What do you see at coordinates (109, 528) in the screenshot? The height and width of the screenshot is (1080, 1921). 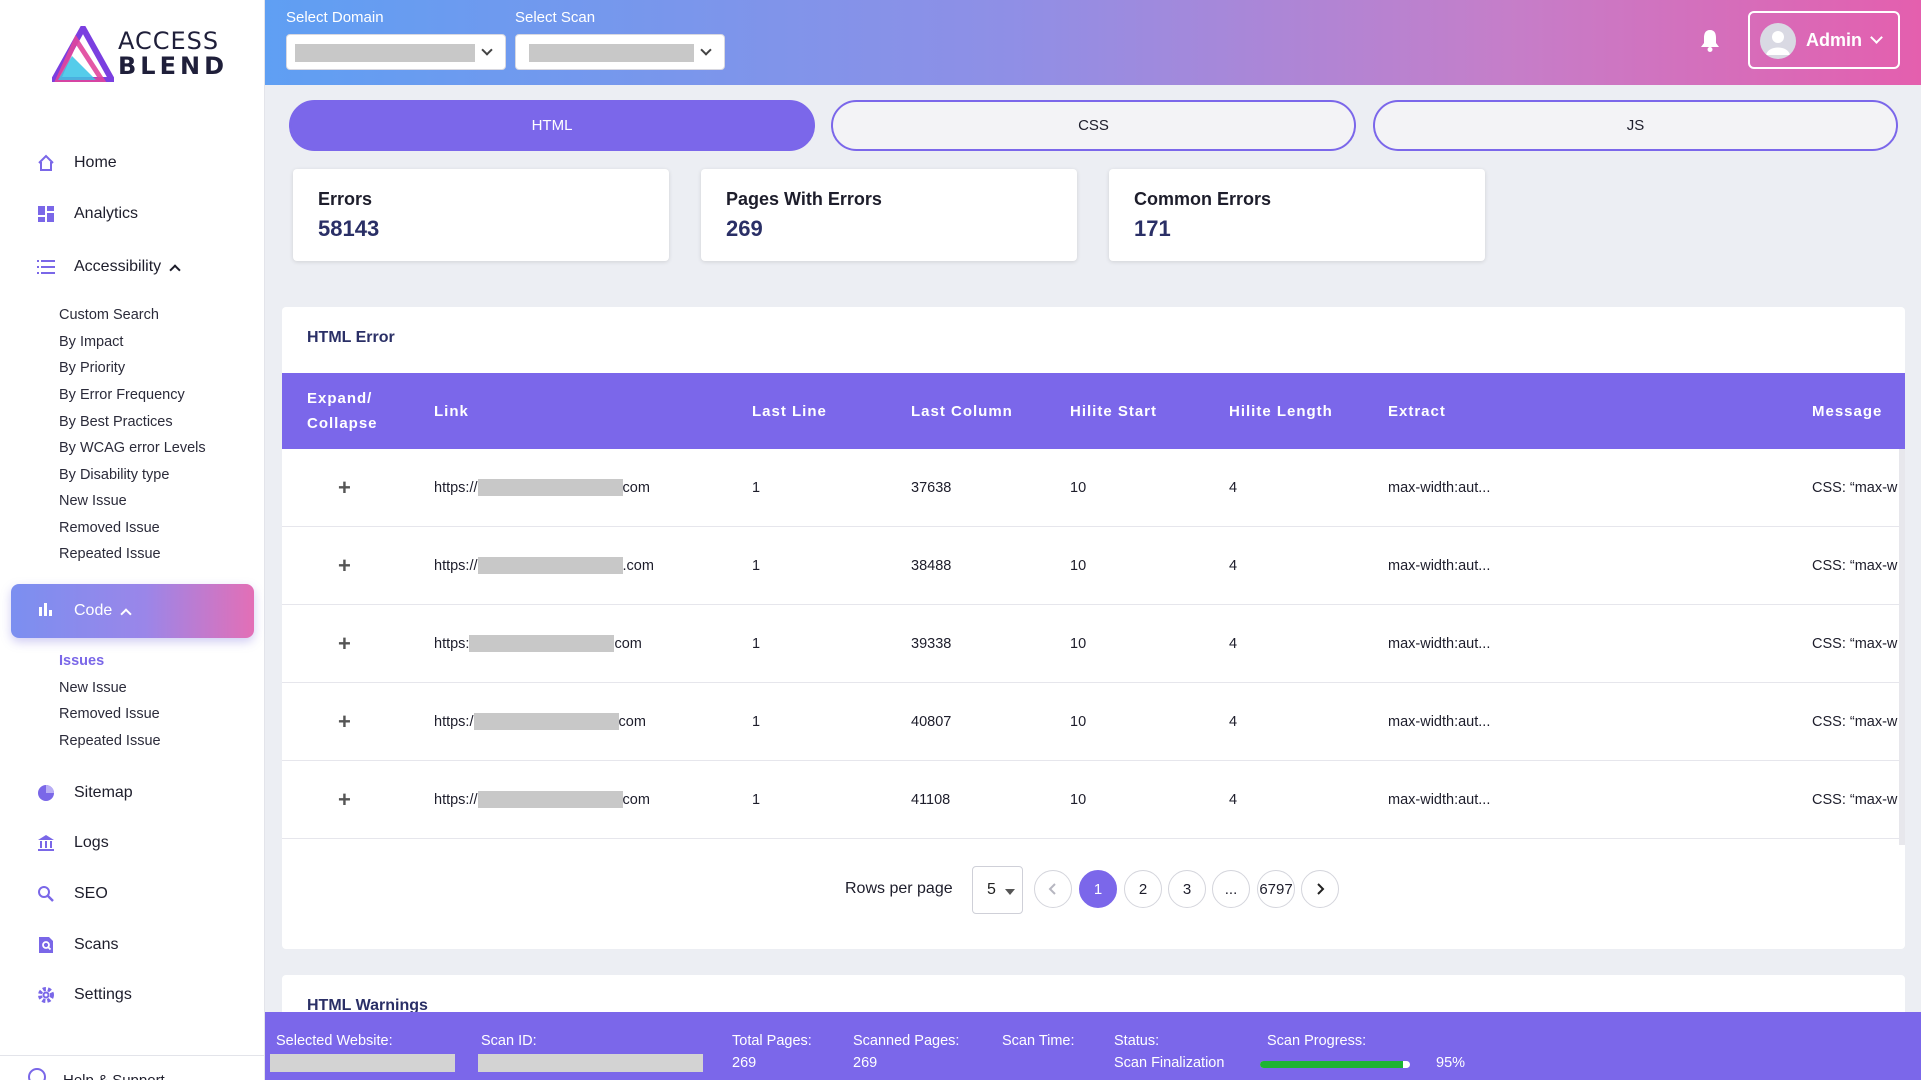 I see `submenu-removed-issue: Removed Issue` at bounding box center [109, 528].